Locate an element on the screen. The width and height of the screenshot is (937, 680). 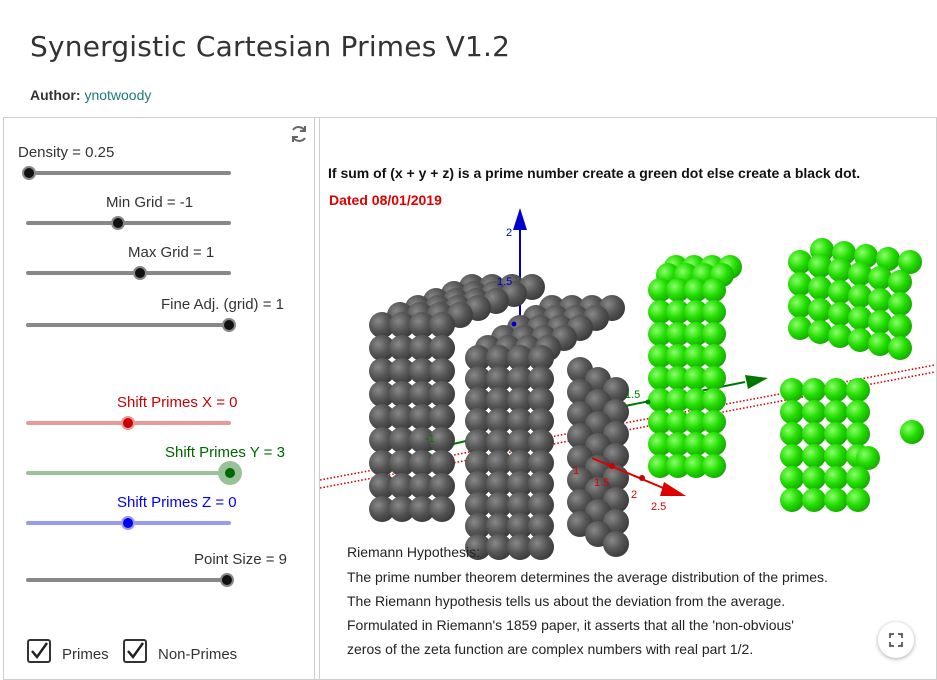
x-tick-2: 2 is located at coordinates (634, 495).